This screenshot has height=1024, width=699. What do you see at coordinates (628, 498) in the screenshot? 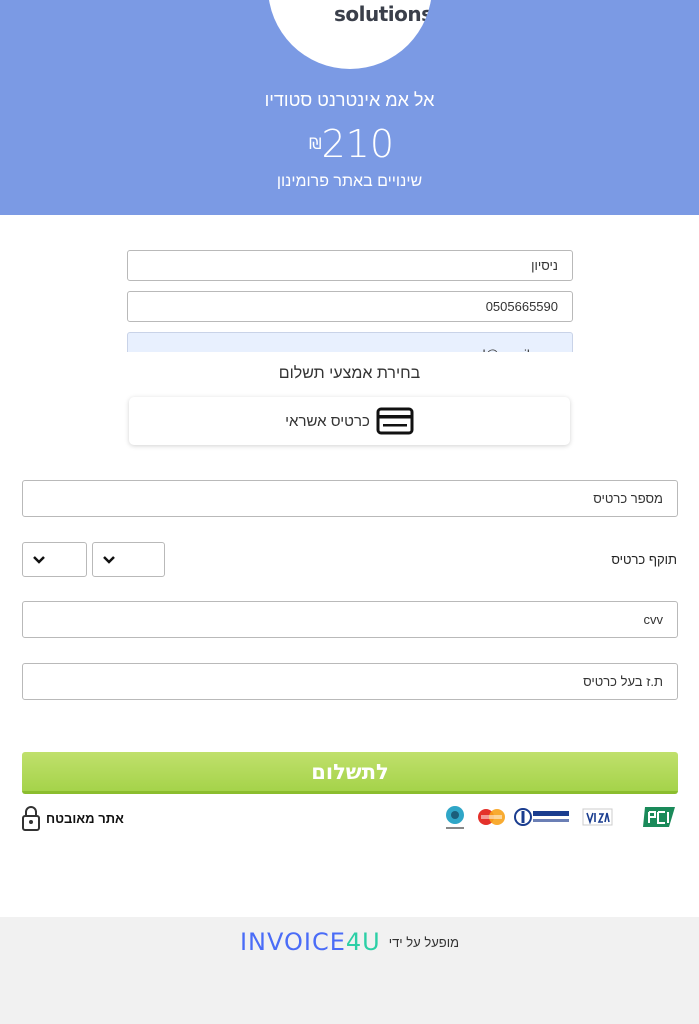
I see `card-number-placeholder: מספר כרטיס` at bounding box center [628, 498].